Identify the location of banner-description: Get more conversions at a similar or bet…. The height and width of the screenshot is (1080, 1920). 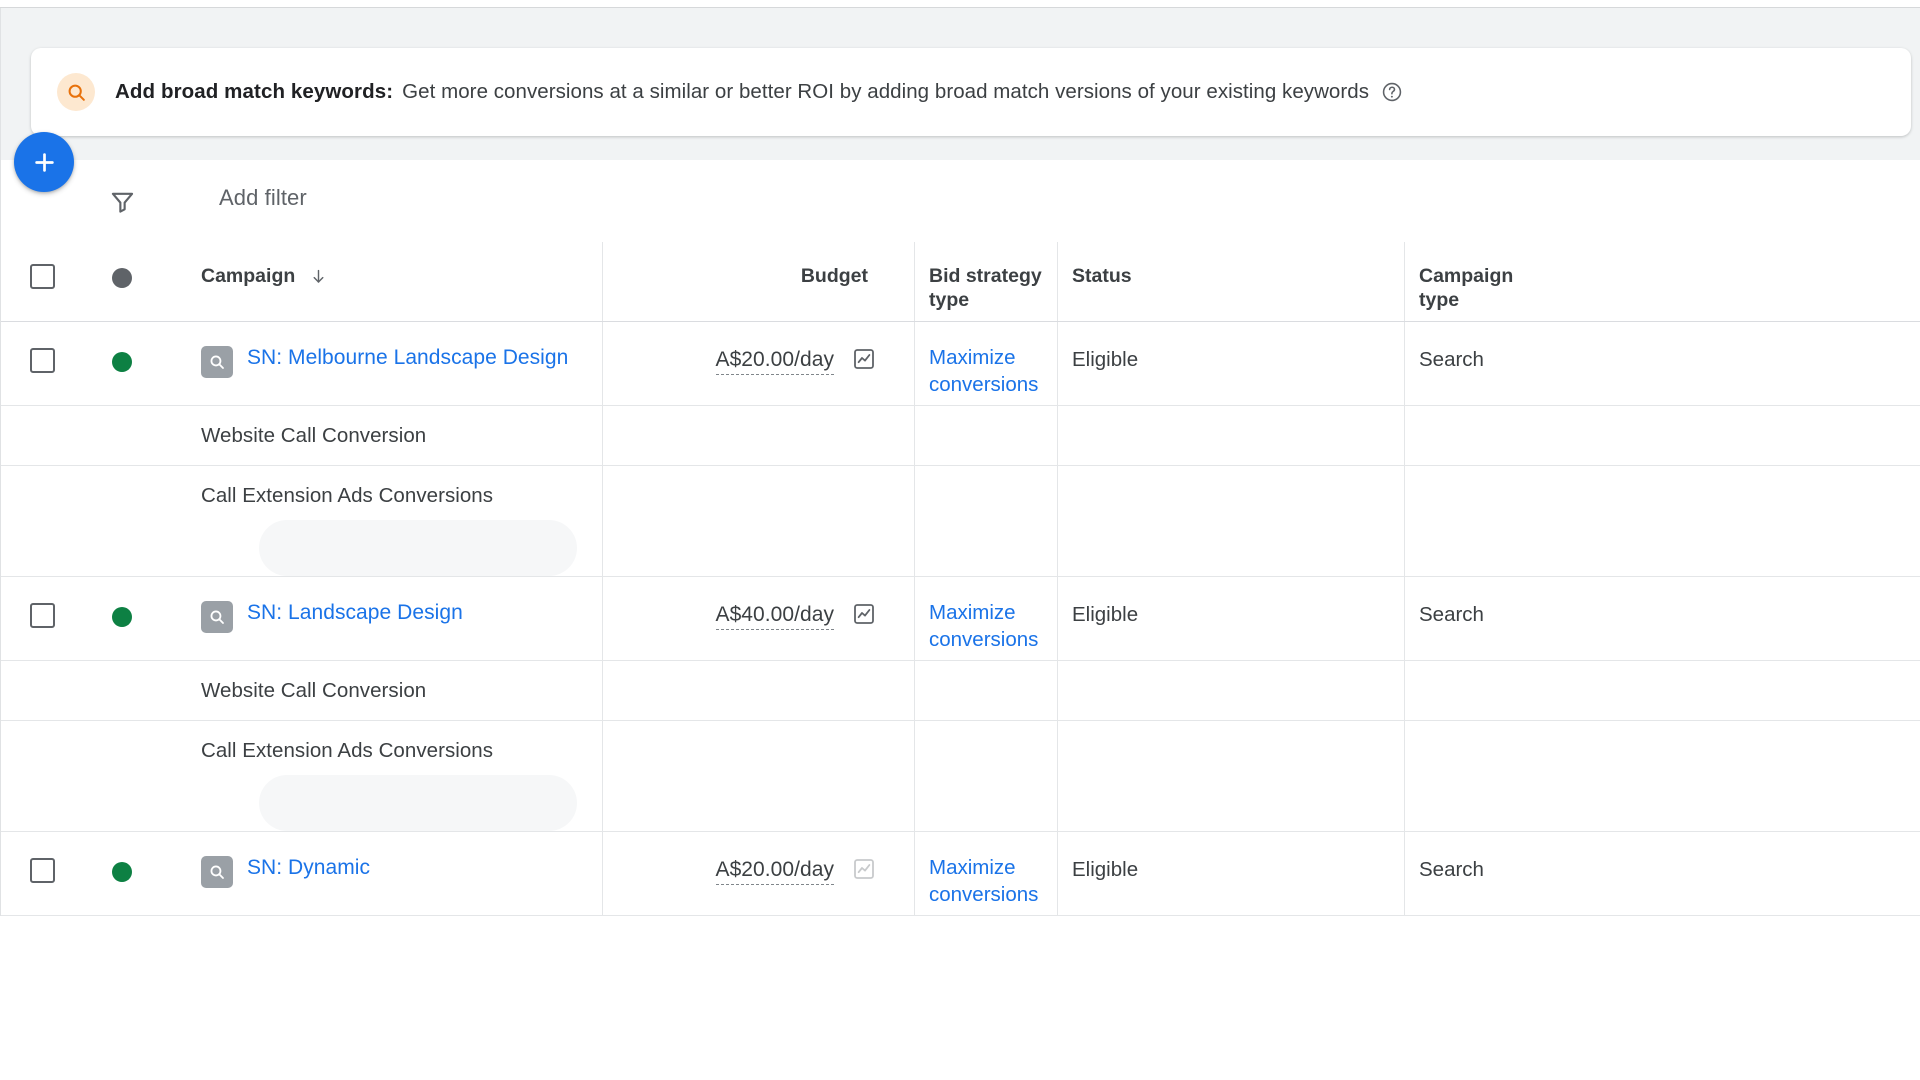
(886, 91).